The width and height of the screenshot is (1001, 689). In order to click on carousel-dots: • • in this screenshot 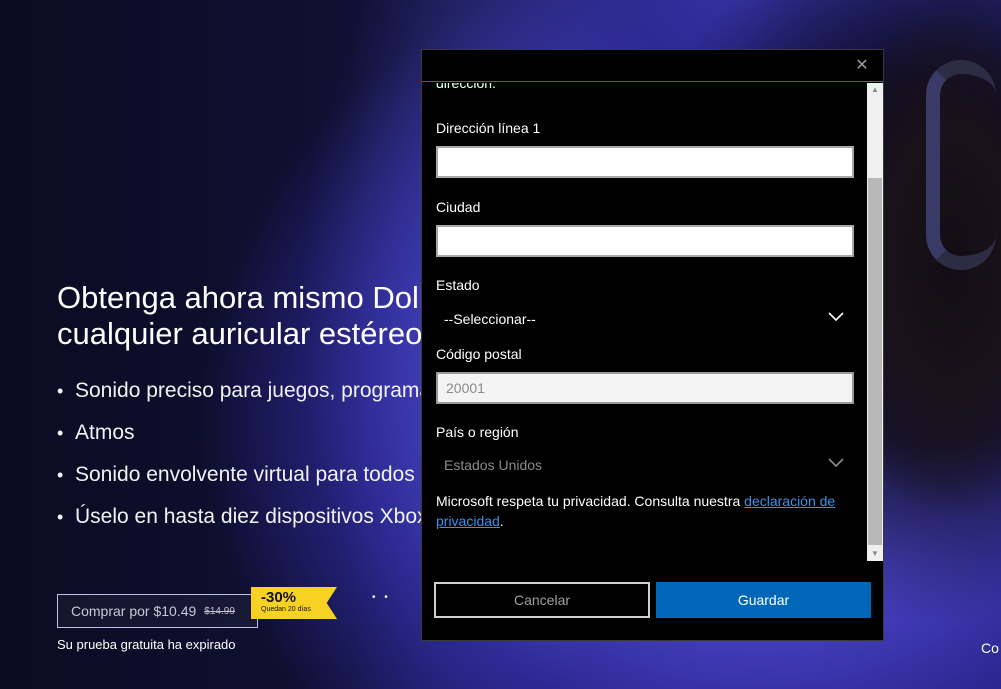, I will do `click(381, 597)`.